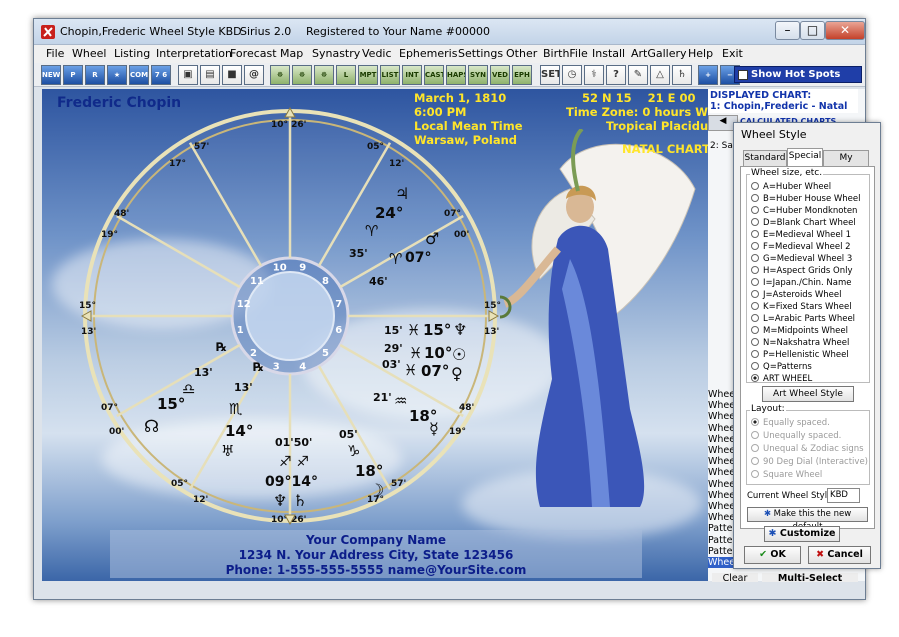 The width and height of the screenshot is (899, 637). I want to click on print-icon: ■, so click(232, 75).